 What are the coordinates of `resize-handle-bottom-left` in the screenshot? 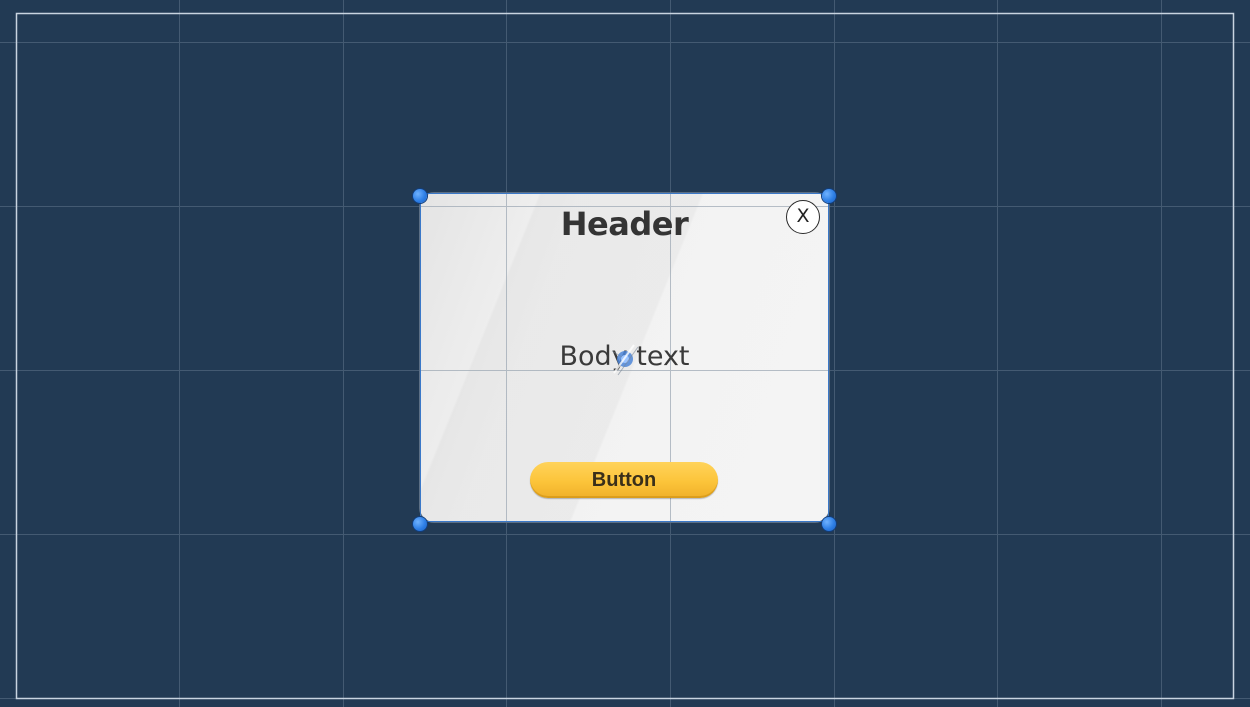 It's located at (420, 524).